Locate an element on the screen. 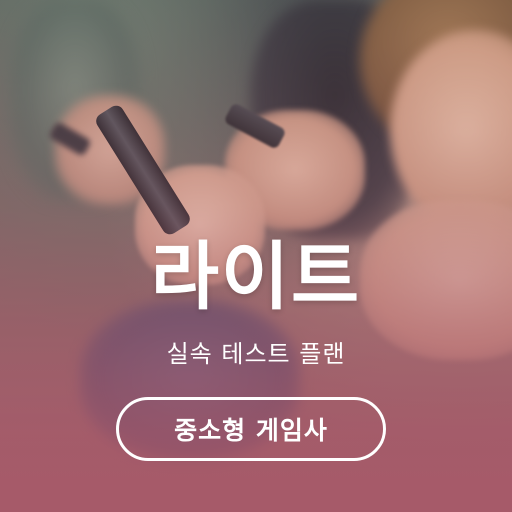 This screenshot has width=512, height=512. cta-button: 중소형 게임사 is located at coordinates (251, 429).